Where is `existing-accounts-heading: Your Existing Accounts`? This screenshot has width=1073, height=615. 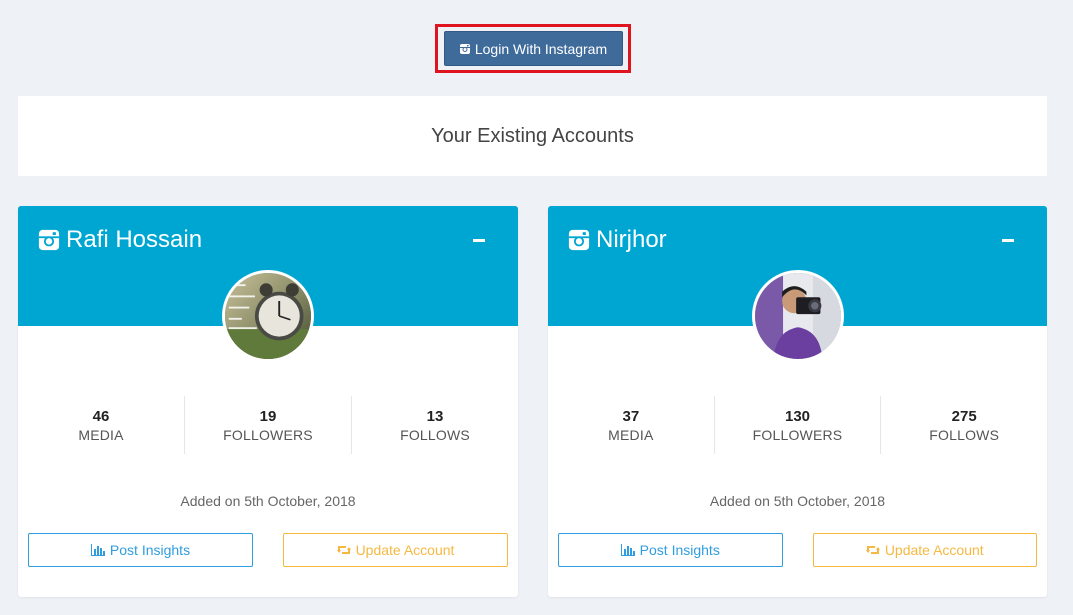
existing-accounts-heading: Your Existing Accounts is located at coordinates (532, 135).